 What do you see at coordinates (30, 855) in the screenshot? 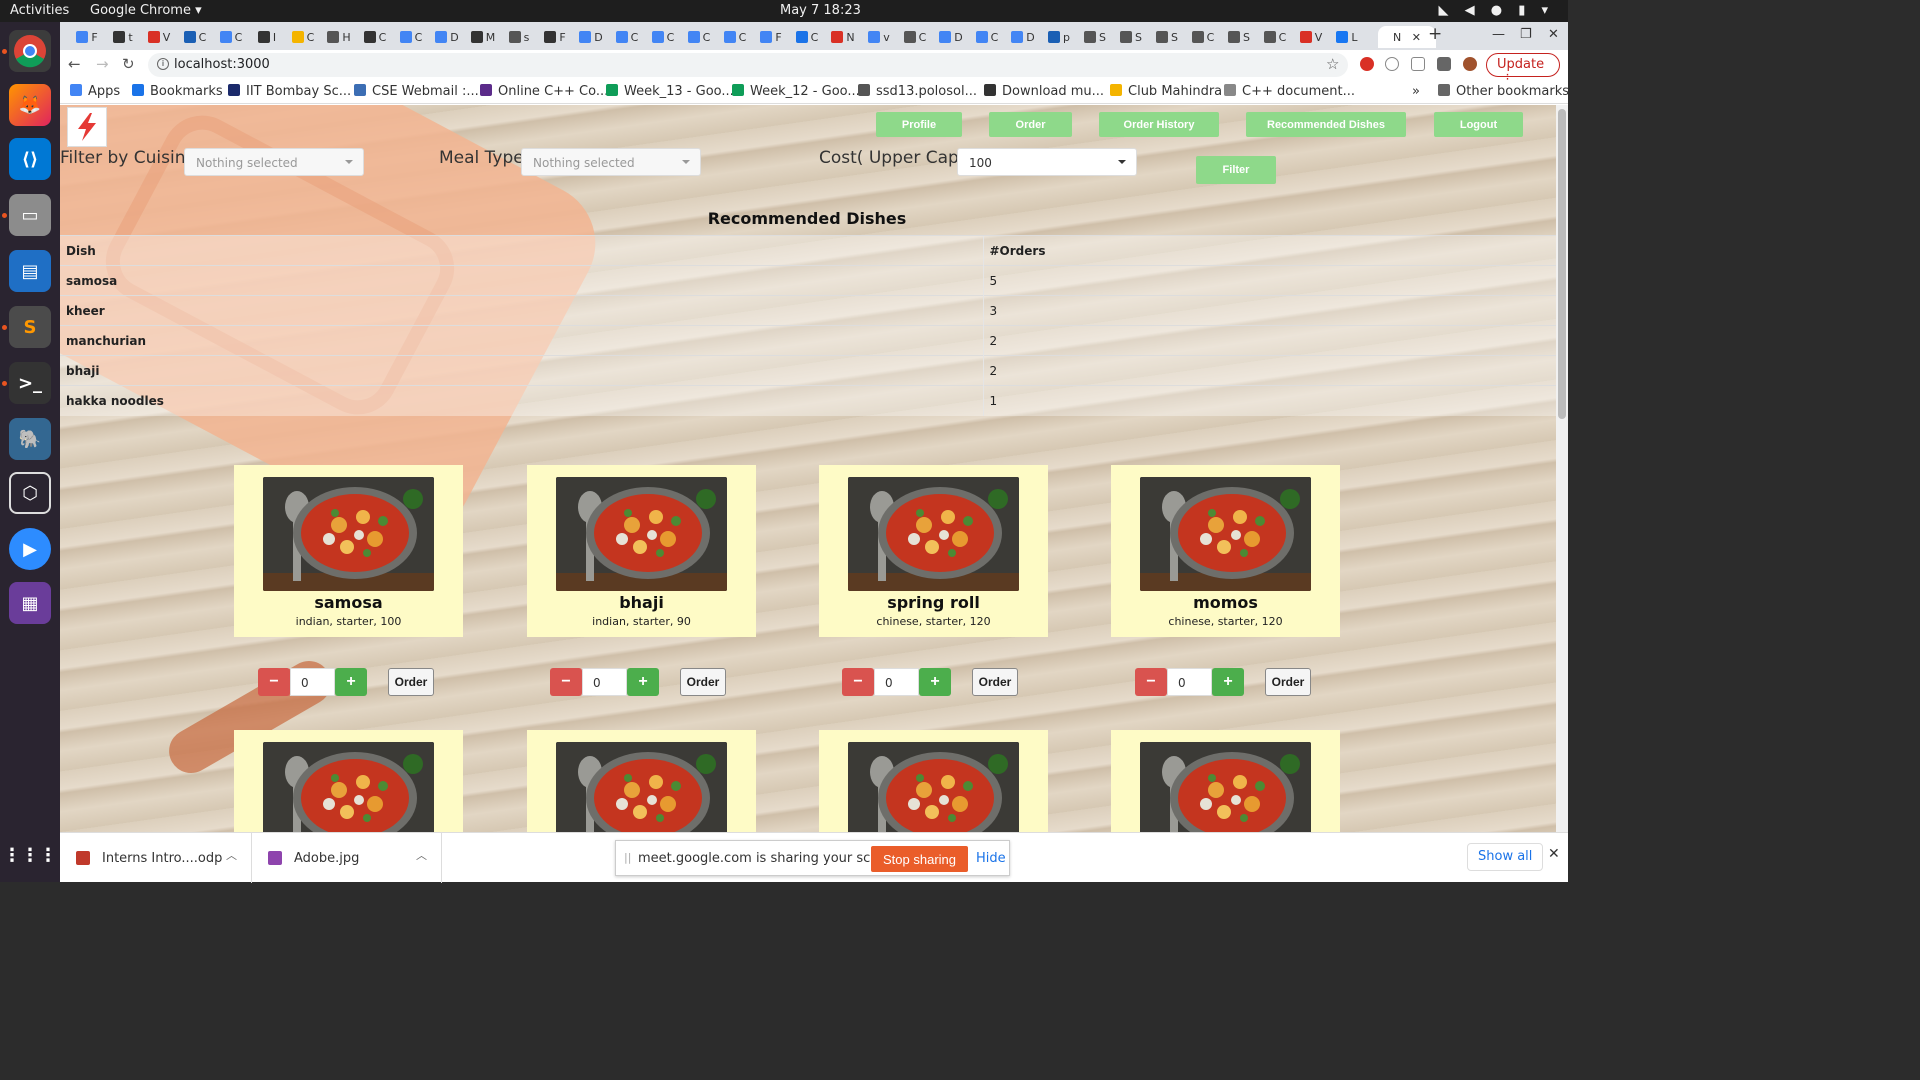
I see `app-grid-icon: ⋮⋮⋮` at bounding box center [30, 855].